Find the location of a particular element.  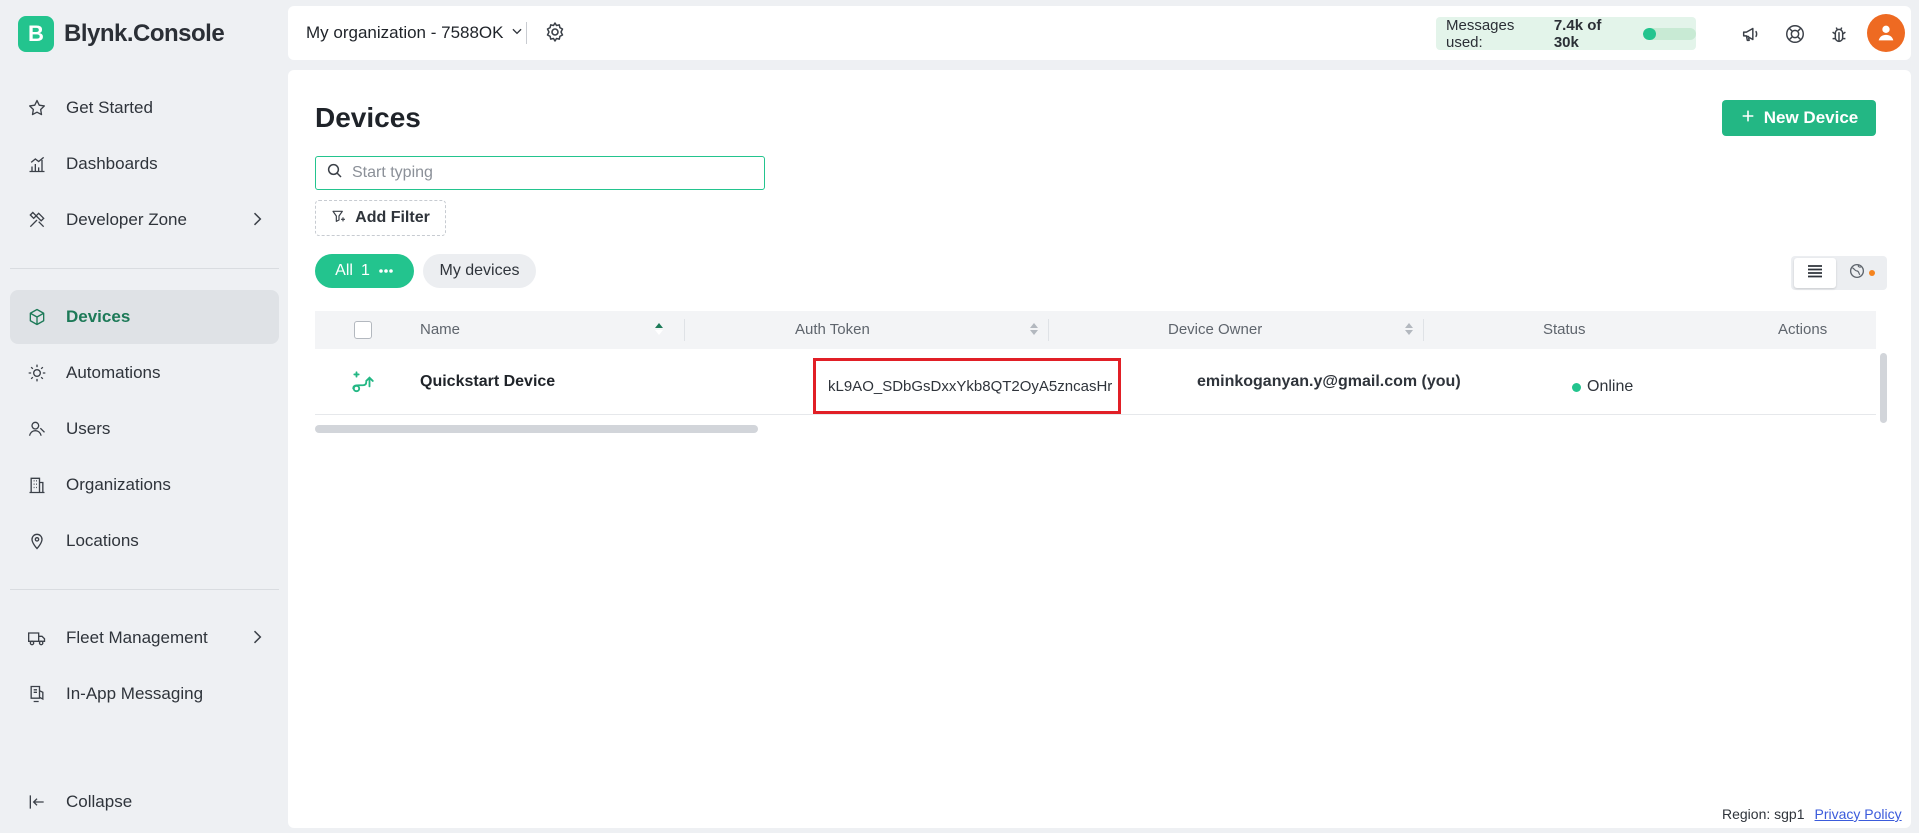

sidebar-item-locations: Locations is located at coordinates (144, 541).